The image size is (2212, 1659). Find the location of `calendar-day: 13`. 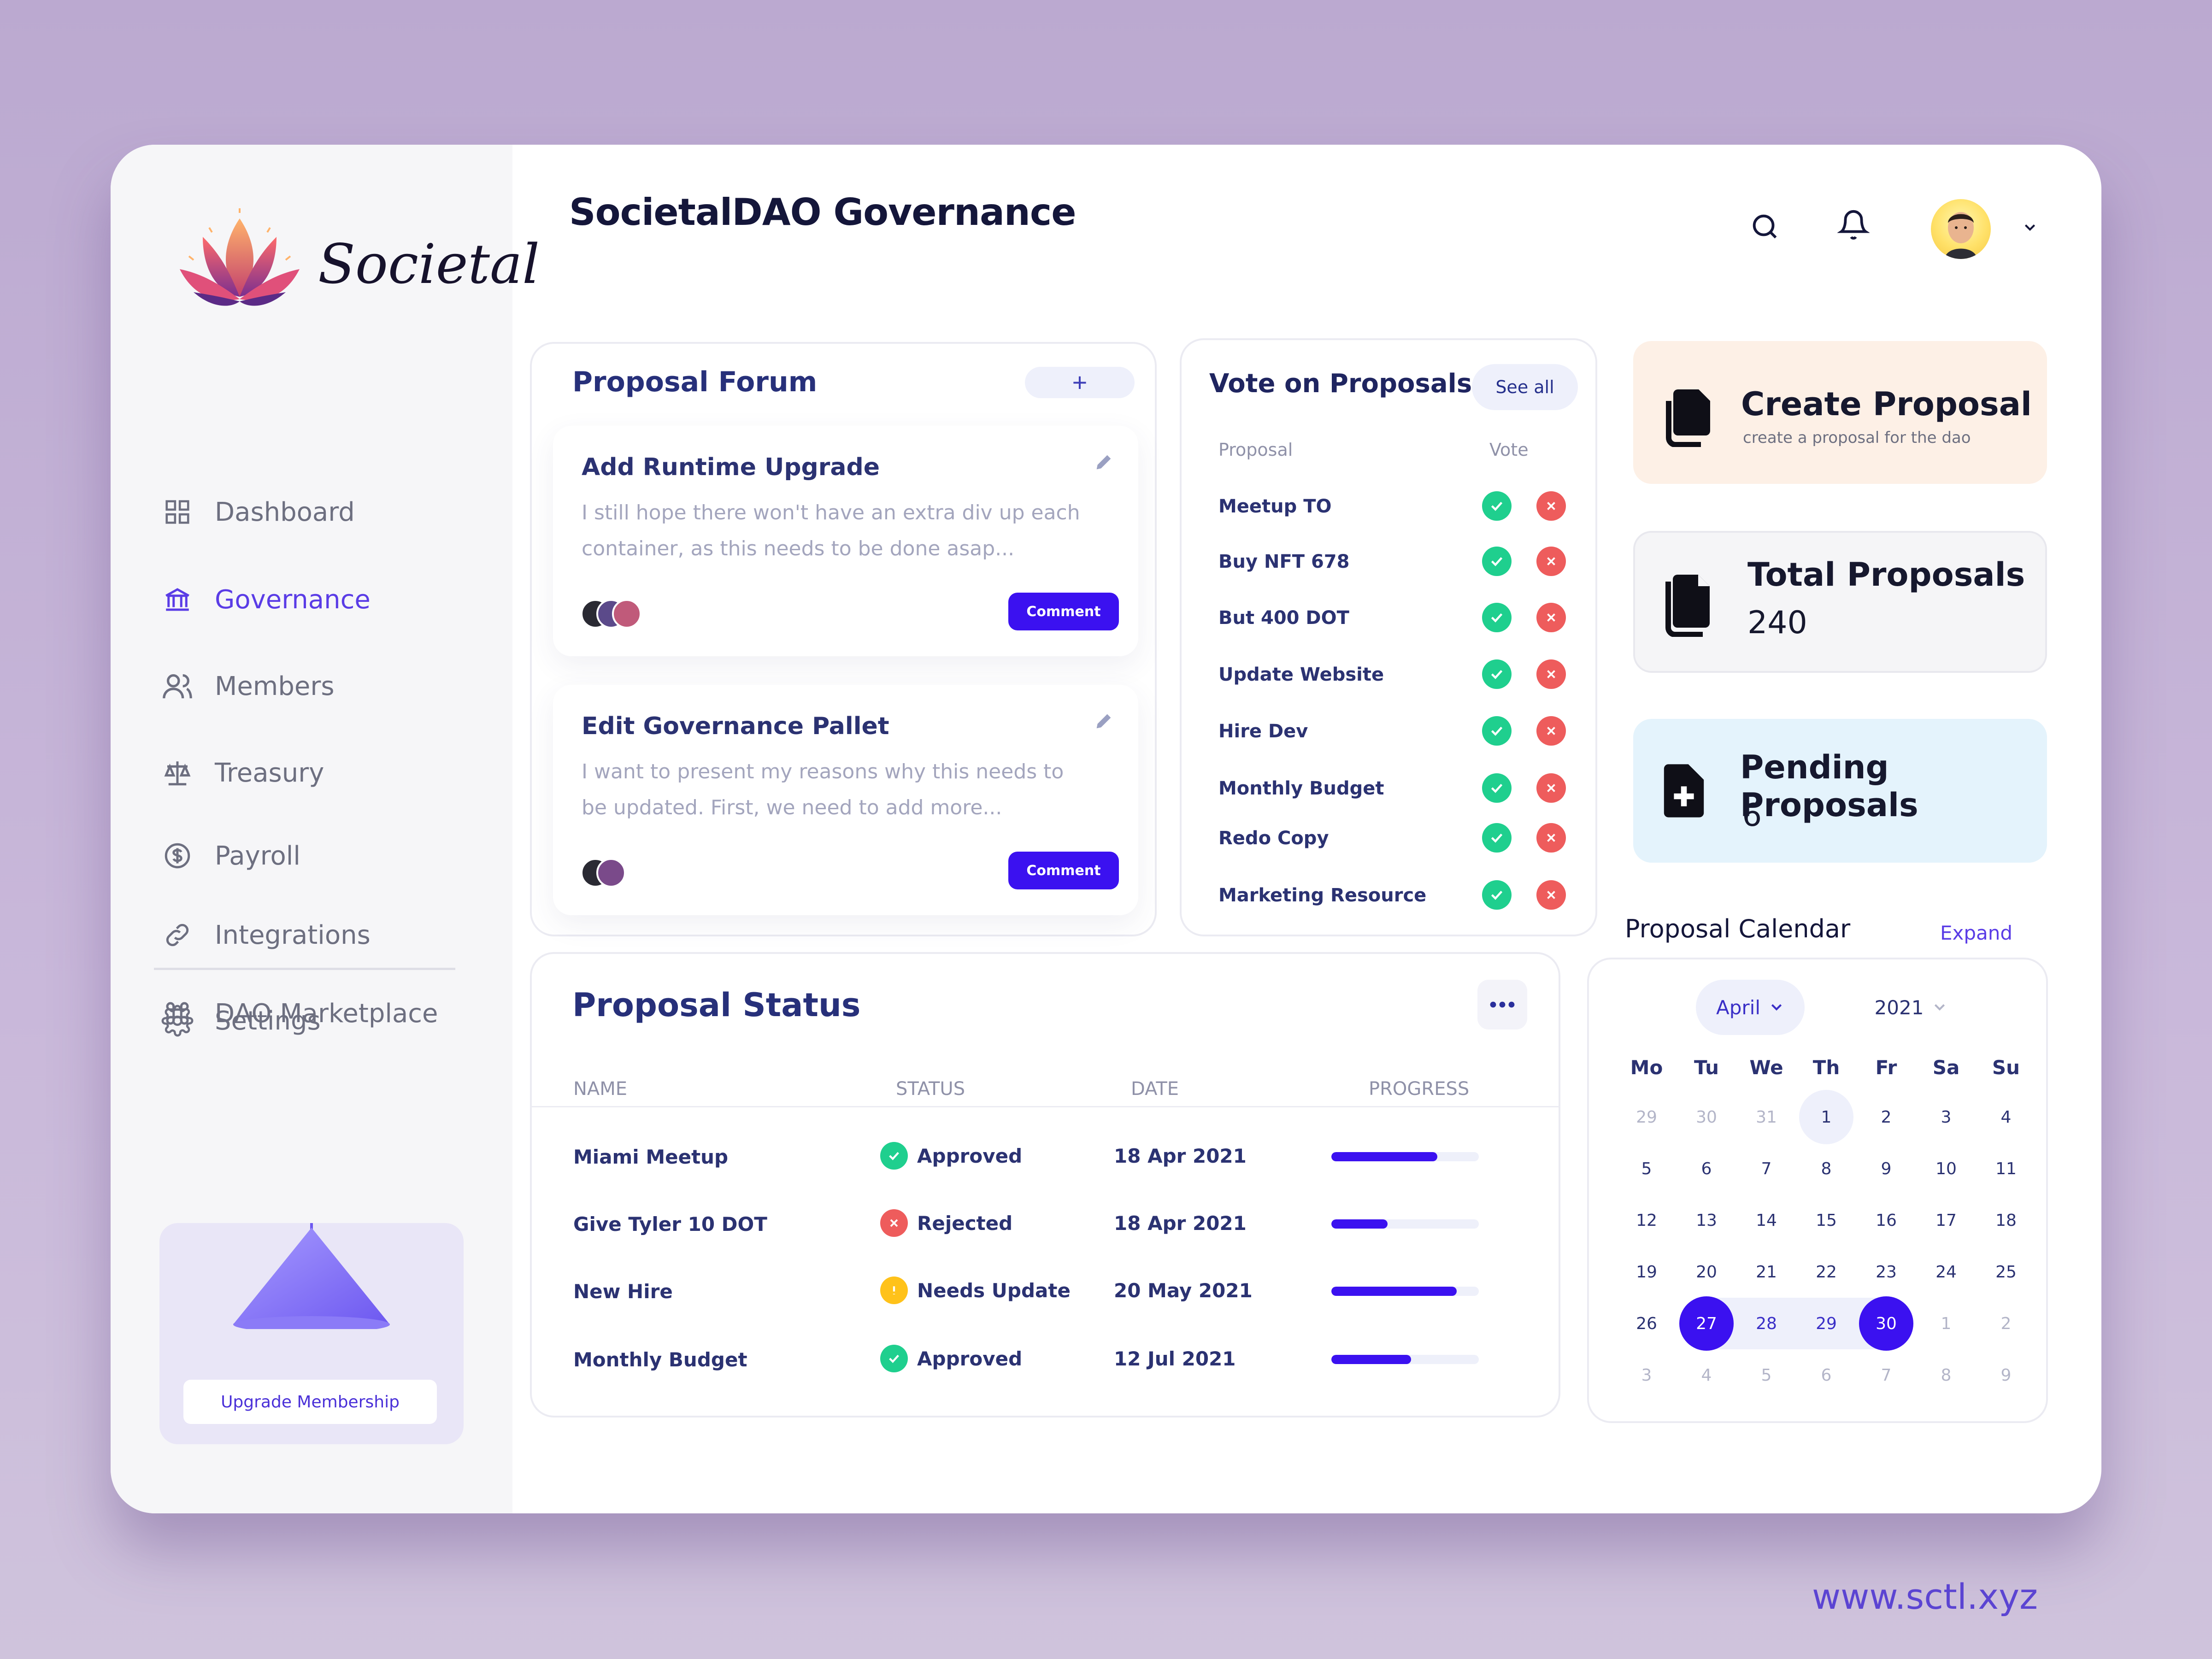

calendar-day: 13 is located at coordinates (1706, 1220).